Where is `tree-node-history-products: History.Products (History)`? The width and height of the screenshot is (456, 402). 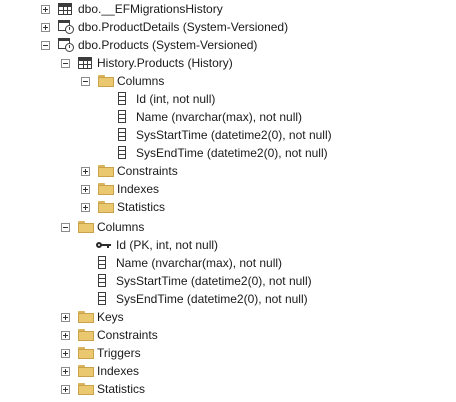
tree-node-history-products: History.Products (History) is located at coordinates (228, 63).